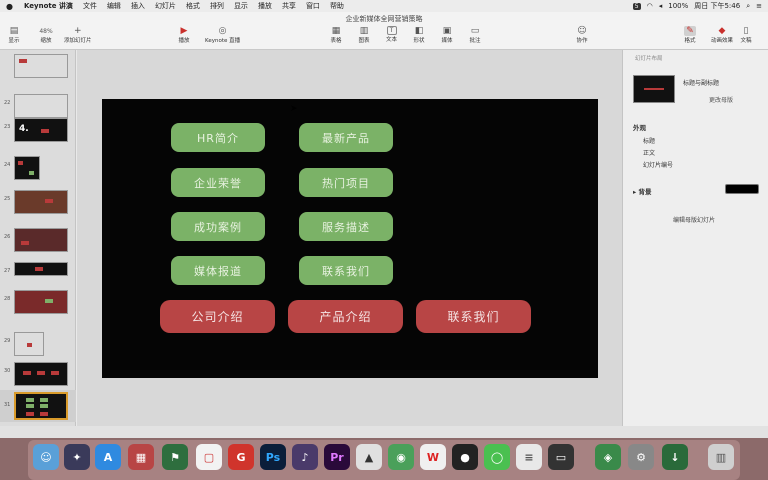 The height and width of the screenshot is (480, 768). I want to click on download-icon: ↓, so click(675, 457).